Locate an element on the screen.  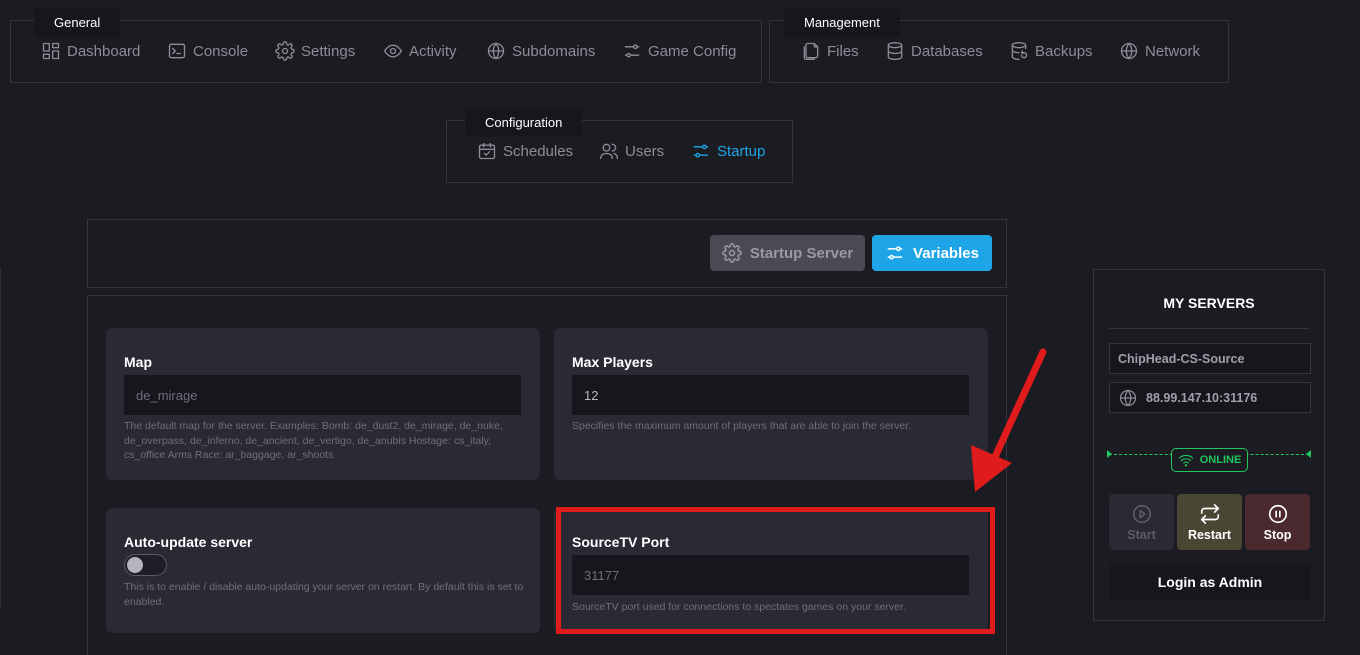
variable-label-max-players: Max Players is located at coordinates (612, 362).